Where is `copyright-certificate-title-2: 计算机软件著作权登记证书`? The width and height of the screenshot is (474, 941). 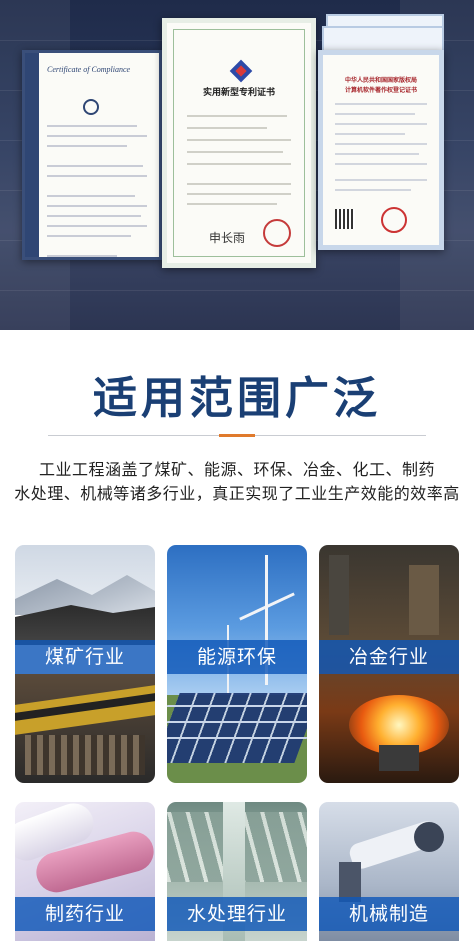
copyright-certificate-title-2: 计算机软件著作权登记证书 is located at coordinates (380, 90).